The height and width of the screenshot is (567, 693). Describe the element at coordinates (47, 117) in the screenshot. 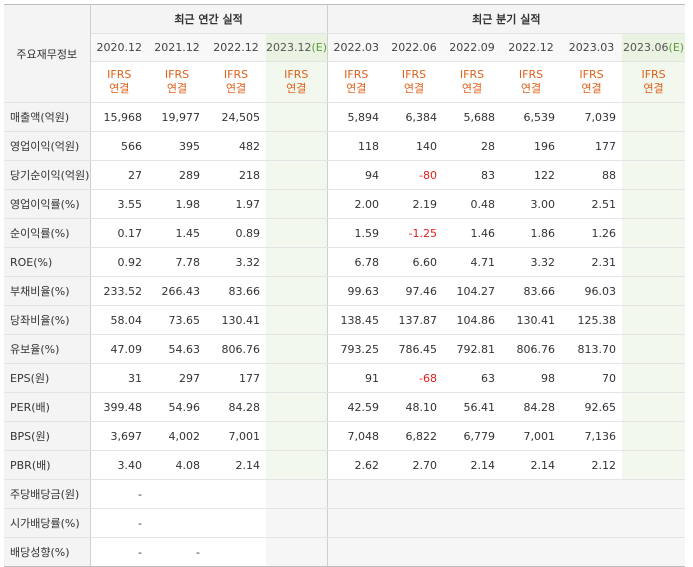

I see `row-label: 매출액(억원)` at that location.